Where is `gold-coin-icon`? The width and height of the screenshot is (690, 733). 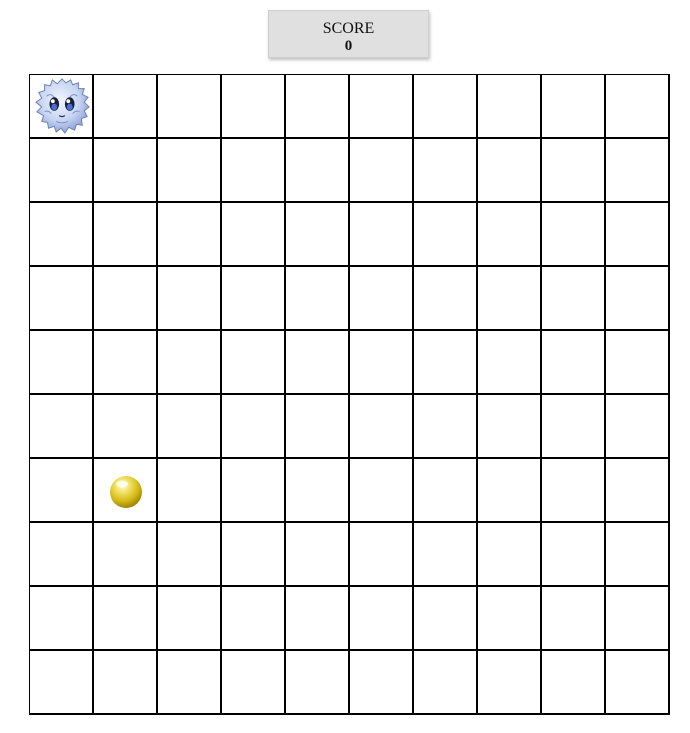
gold-coin-icon is located at coordinates (126, 492).